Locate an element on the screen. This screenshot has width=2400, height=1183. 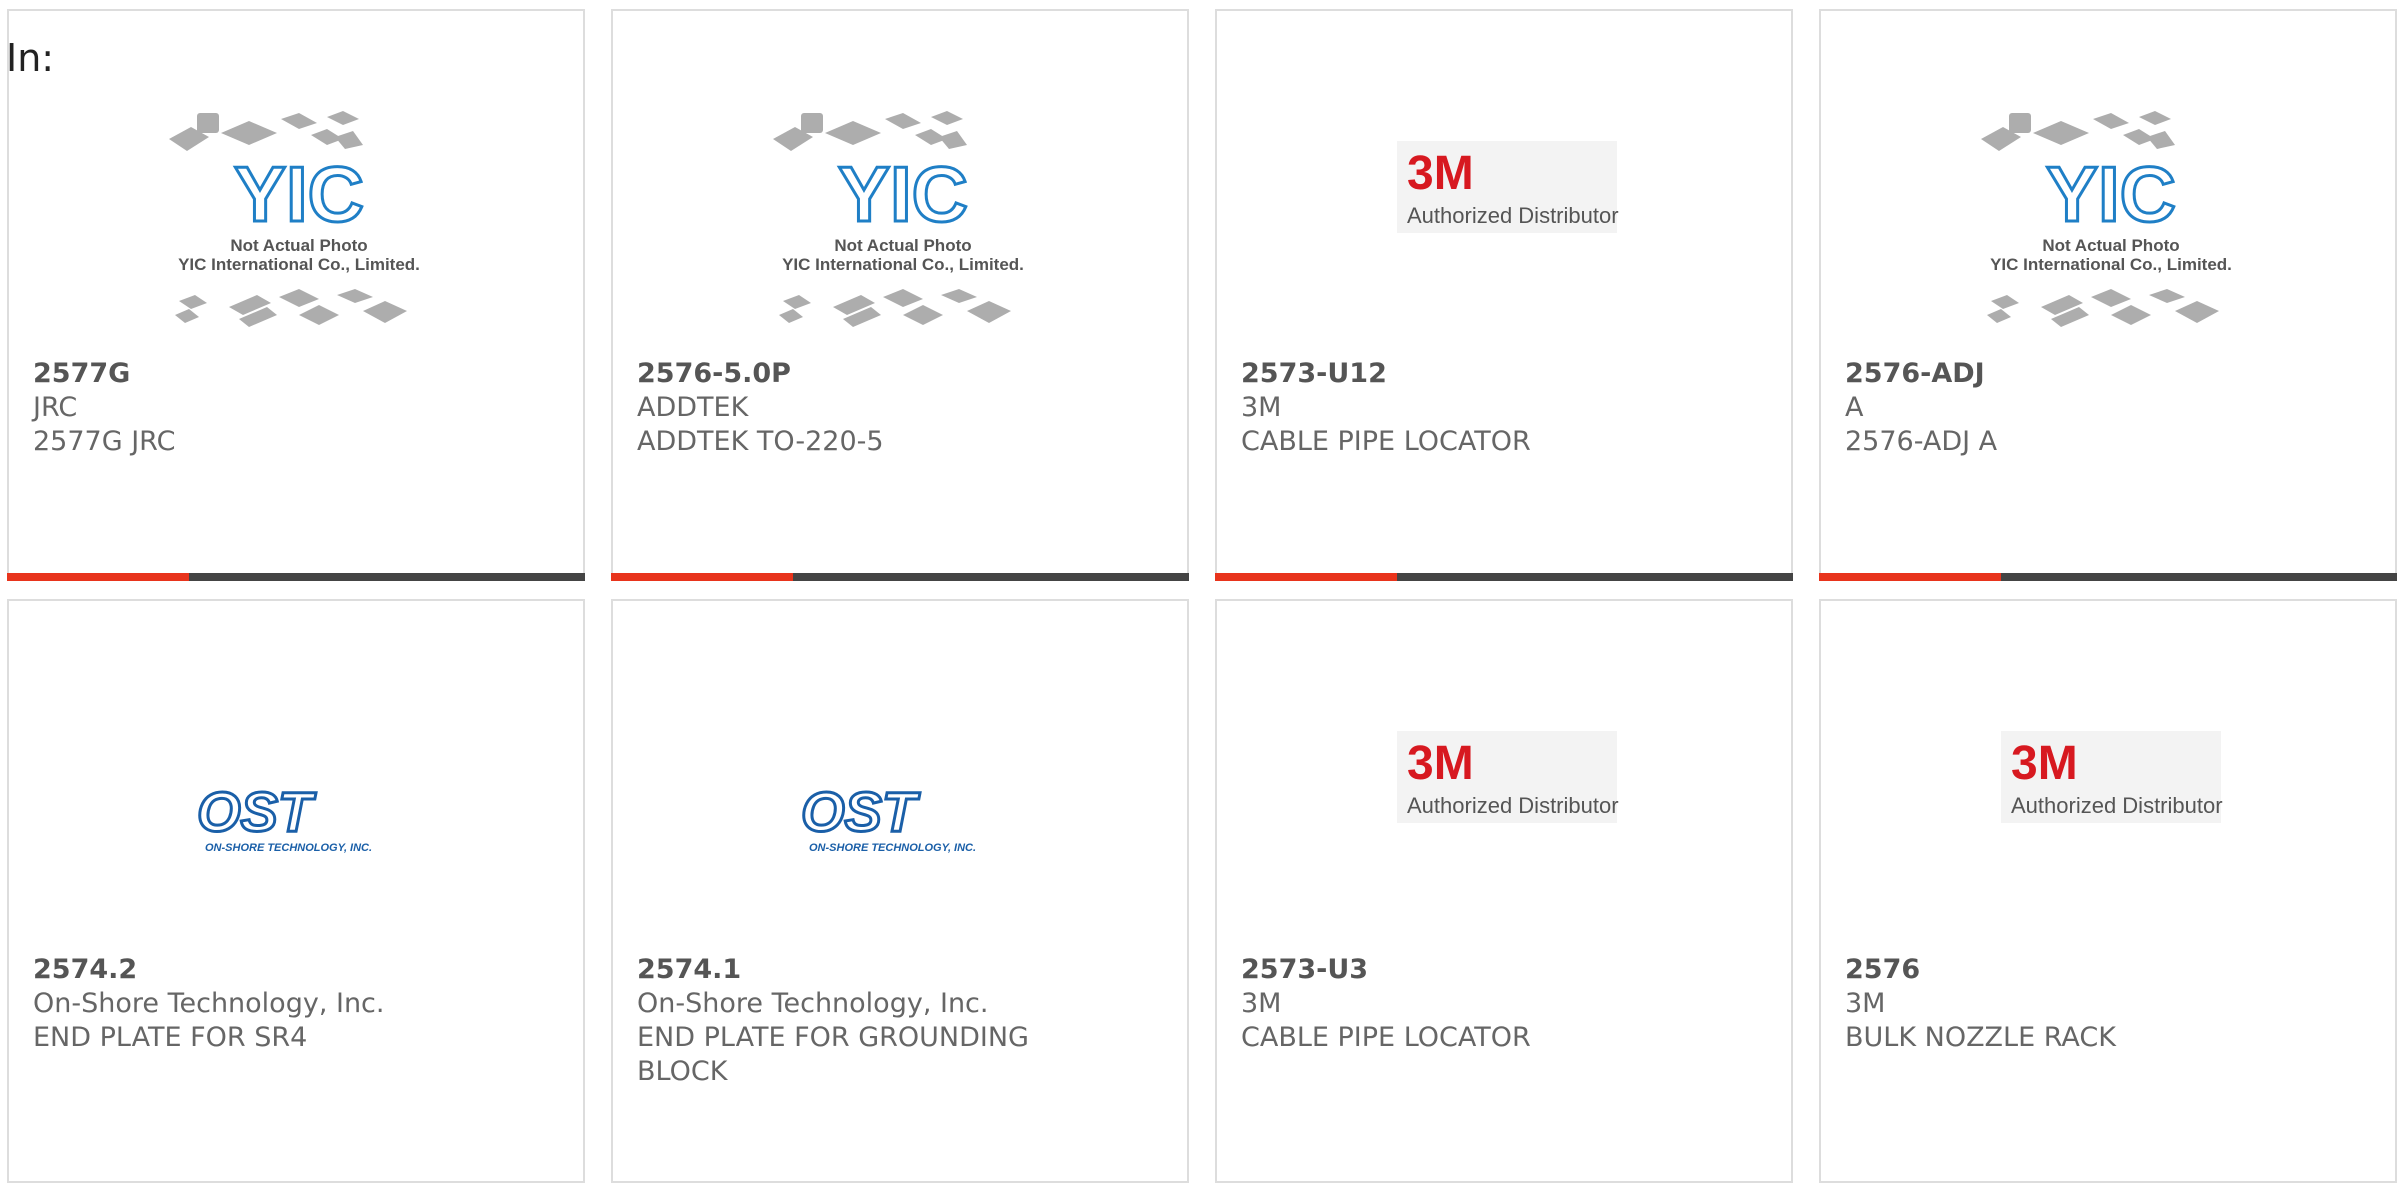
part-number: 2574.1 is located at coordinates (837, 970).